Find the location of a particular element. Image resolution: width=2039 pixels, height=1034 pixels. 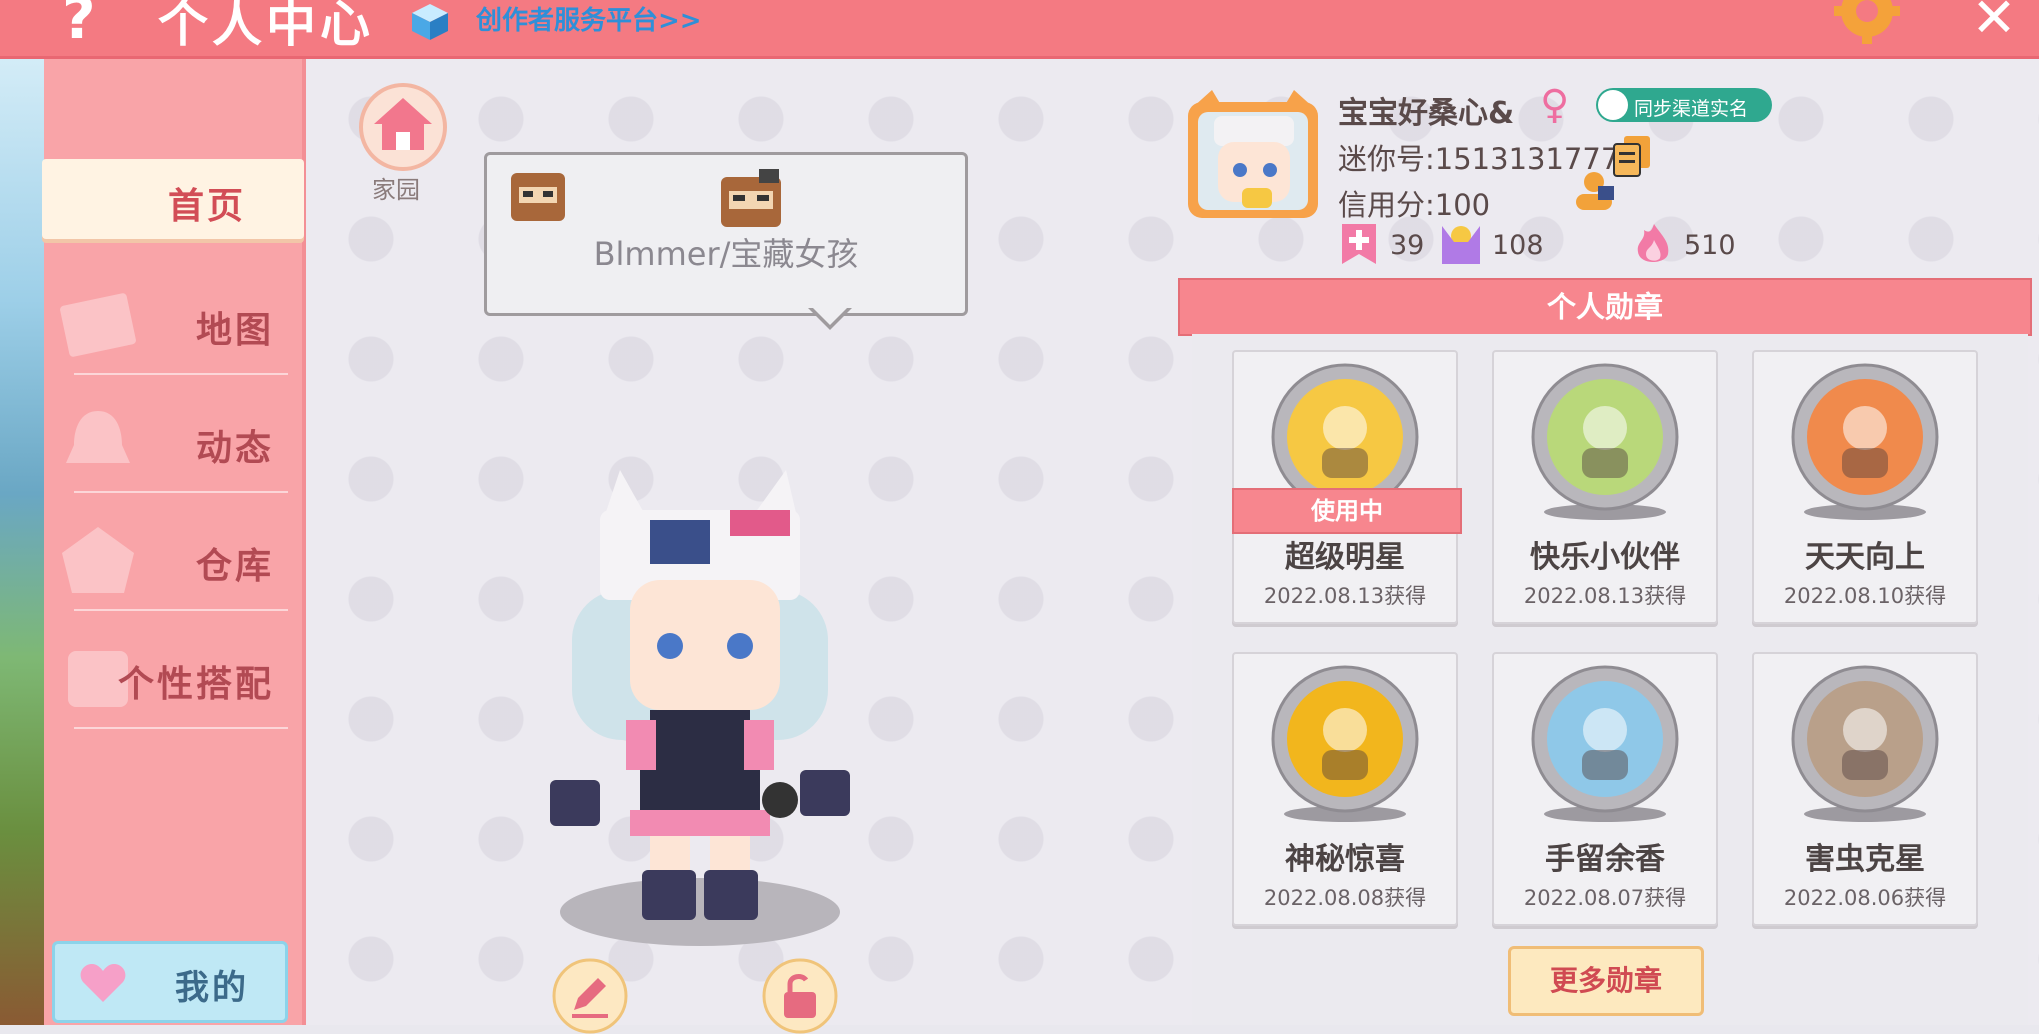

person-icon is located at coordinates (1613, 105).